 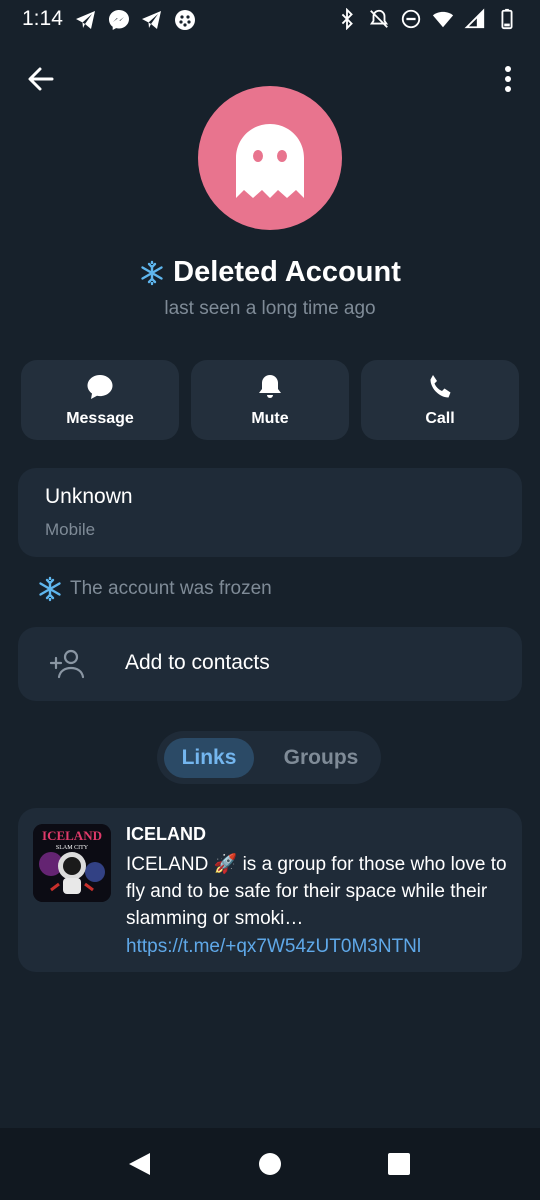 I want to click on shared-media-tabs: Links Groups, so click(x=269, y=757).